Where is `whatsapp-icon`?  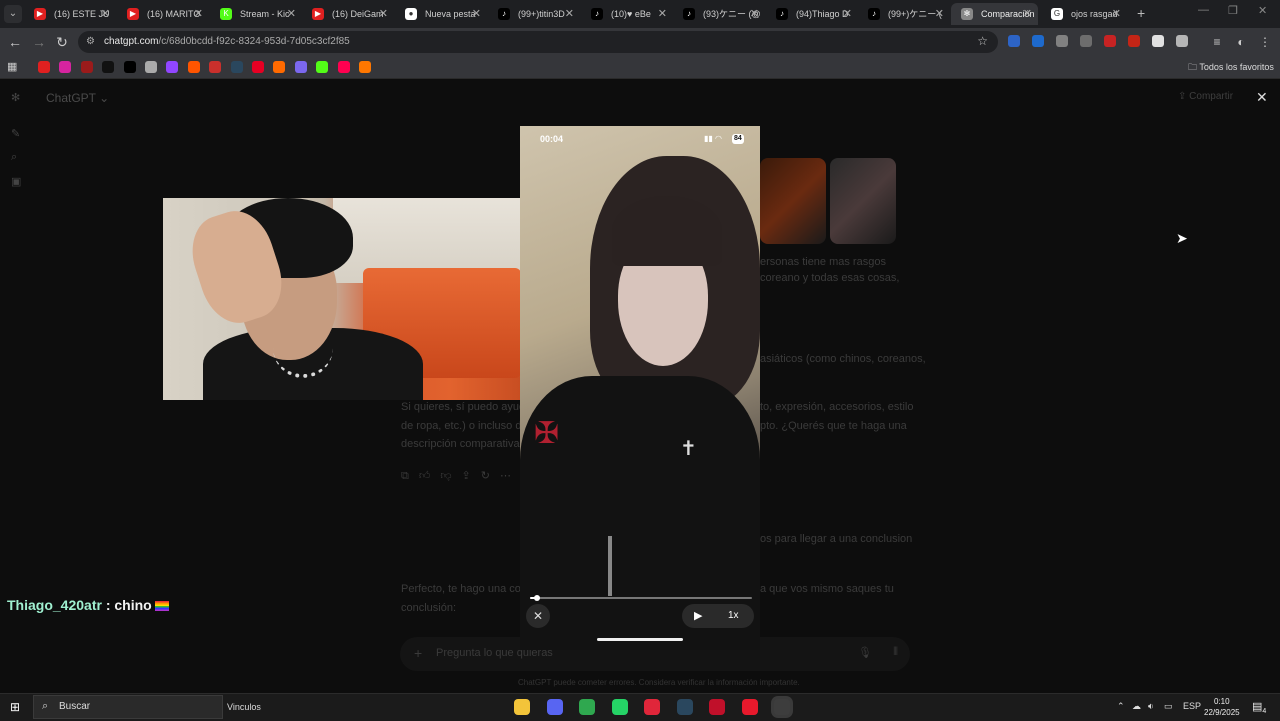
whatsapp-icon is located at coordinates (619, 707).